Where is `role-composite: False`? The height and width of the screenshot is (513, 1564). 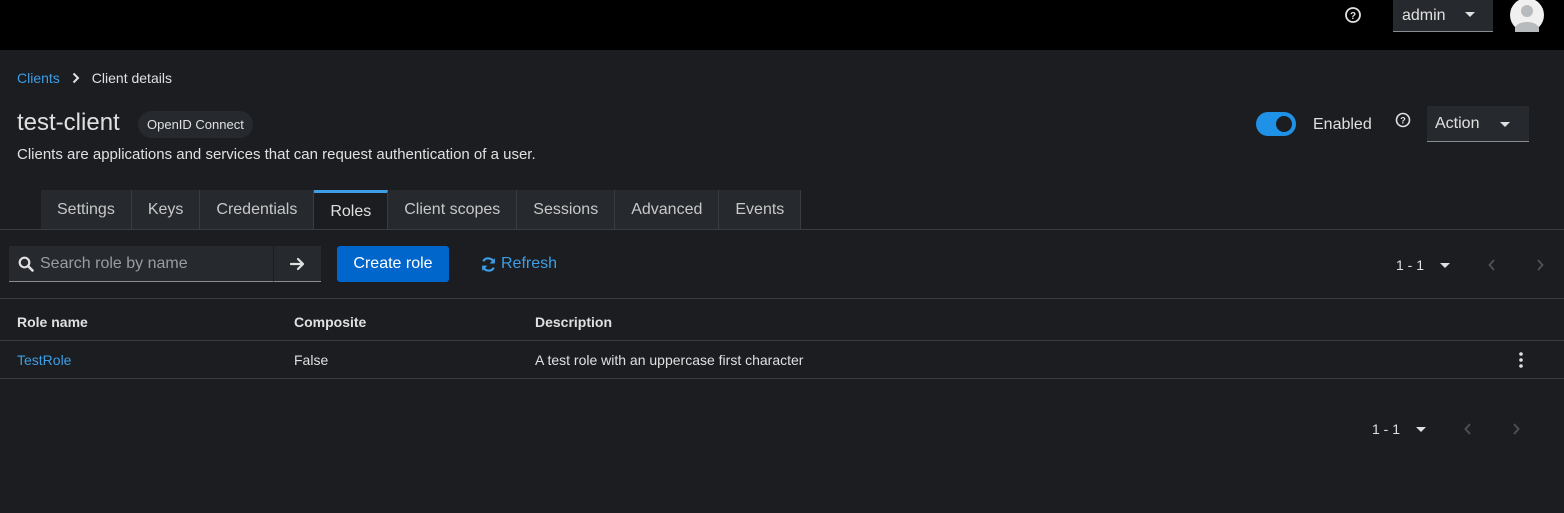 role-composite: False is located at coordinates (311, 360).